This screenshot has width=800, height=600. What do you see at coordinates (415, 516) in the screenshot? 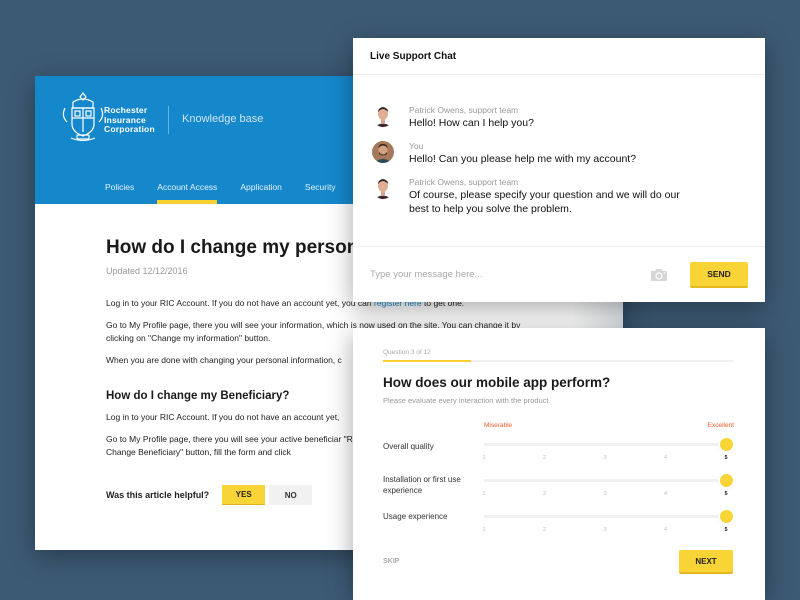
I see `rating-label: Usage experience` at bounding box center [415, 516].